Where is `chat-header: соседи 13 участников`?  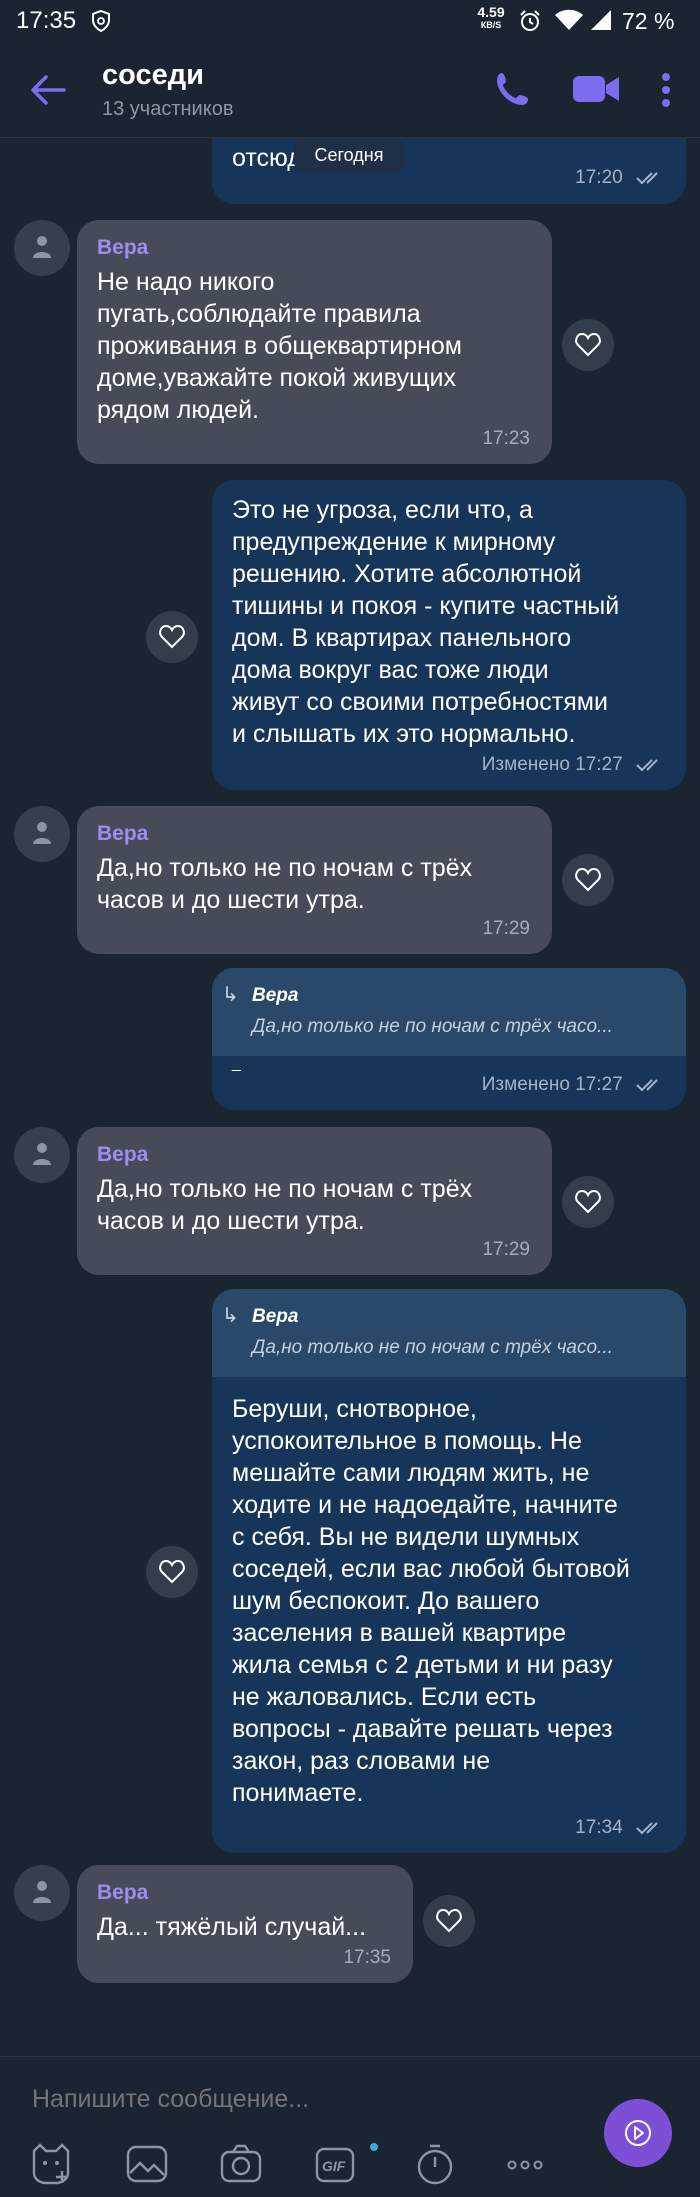
chat-header: соседи 13 участников is located at coordinates (350, 90).